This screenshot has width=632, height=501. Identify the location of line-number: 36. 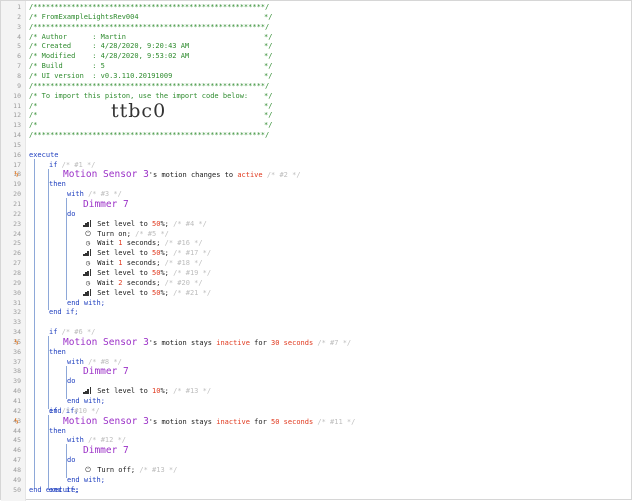
(17, 351).